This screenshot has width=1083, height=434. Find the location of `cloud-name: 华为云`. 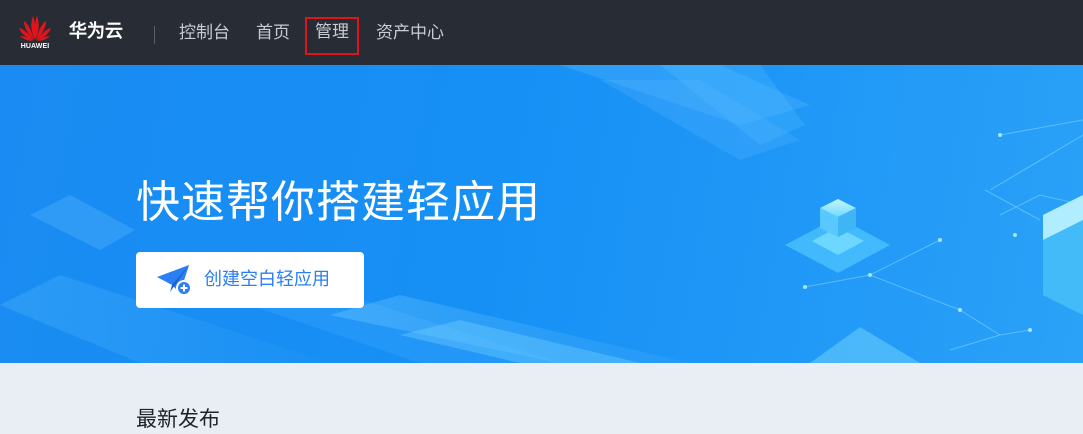

cloud-name: 华为云 is located at coordinates (96, 32).